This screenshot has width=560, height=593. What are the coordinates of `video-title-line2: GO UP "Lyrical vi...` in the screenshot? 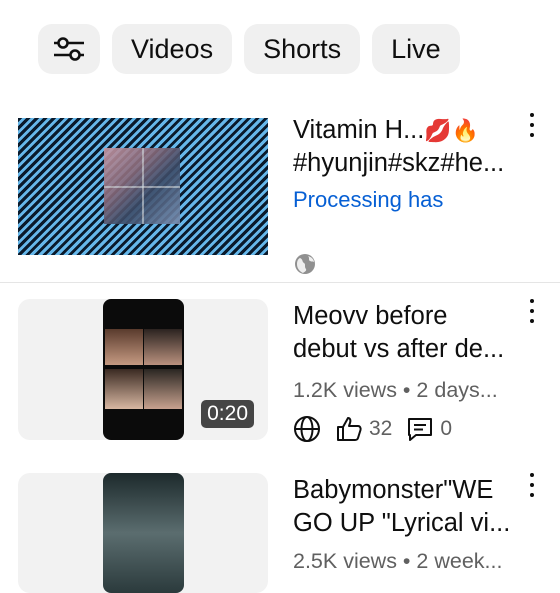 It's located at (402, 523).